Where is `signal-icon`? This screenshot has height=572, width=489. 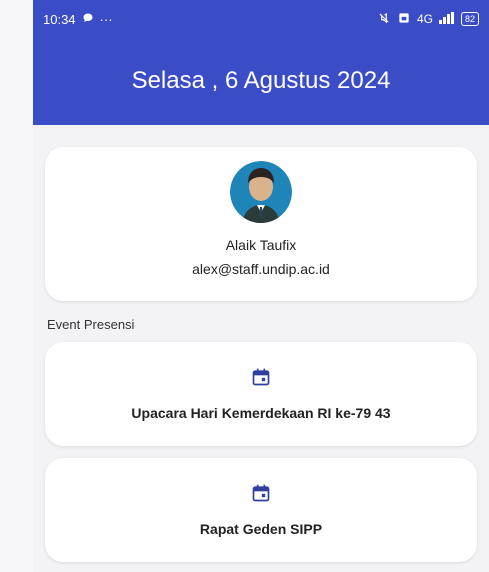
signal-icon is located at coordinates (446, 19).